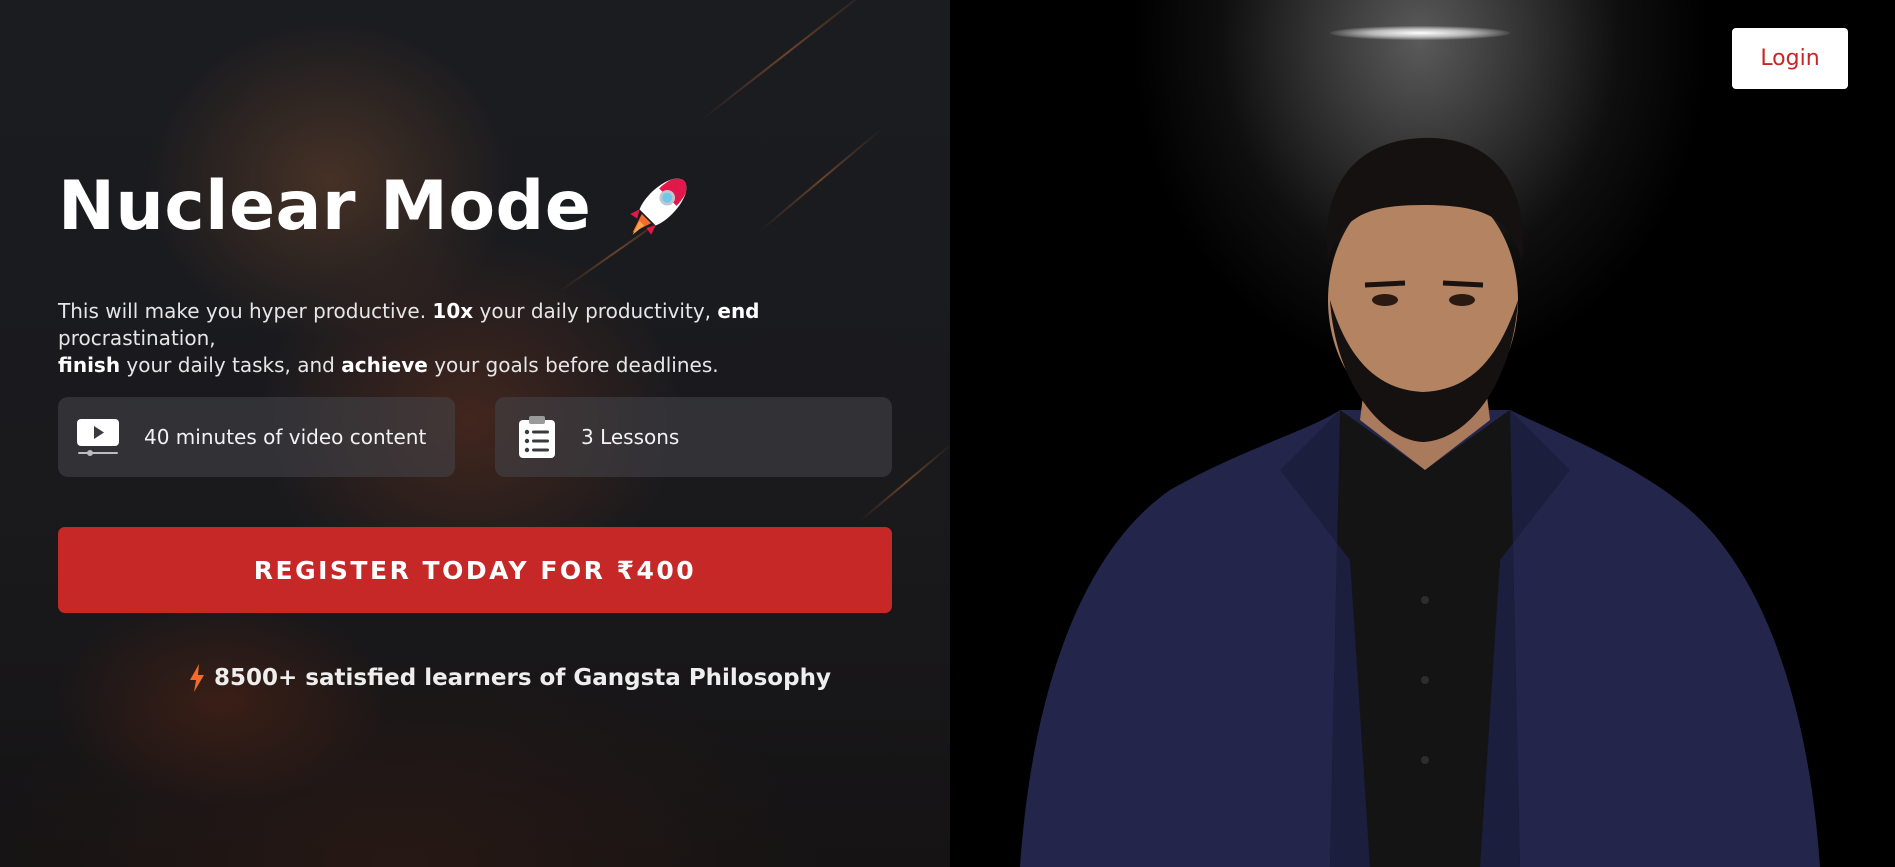  Describe the element at coordinates (1790, 58) in the screenshot. I see `login-button: Login` at that location.